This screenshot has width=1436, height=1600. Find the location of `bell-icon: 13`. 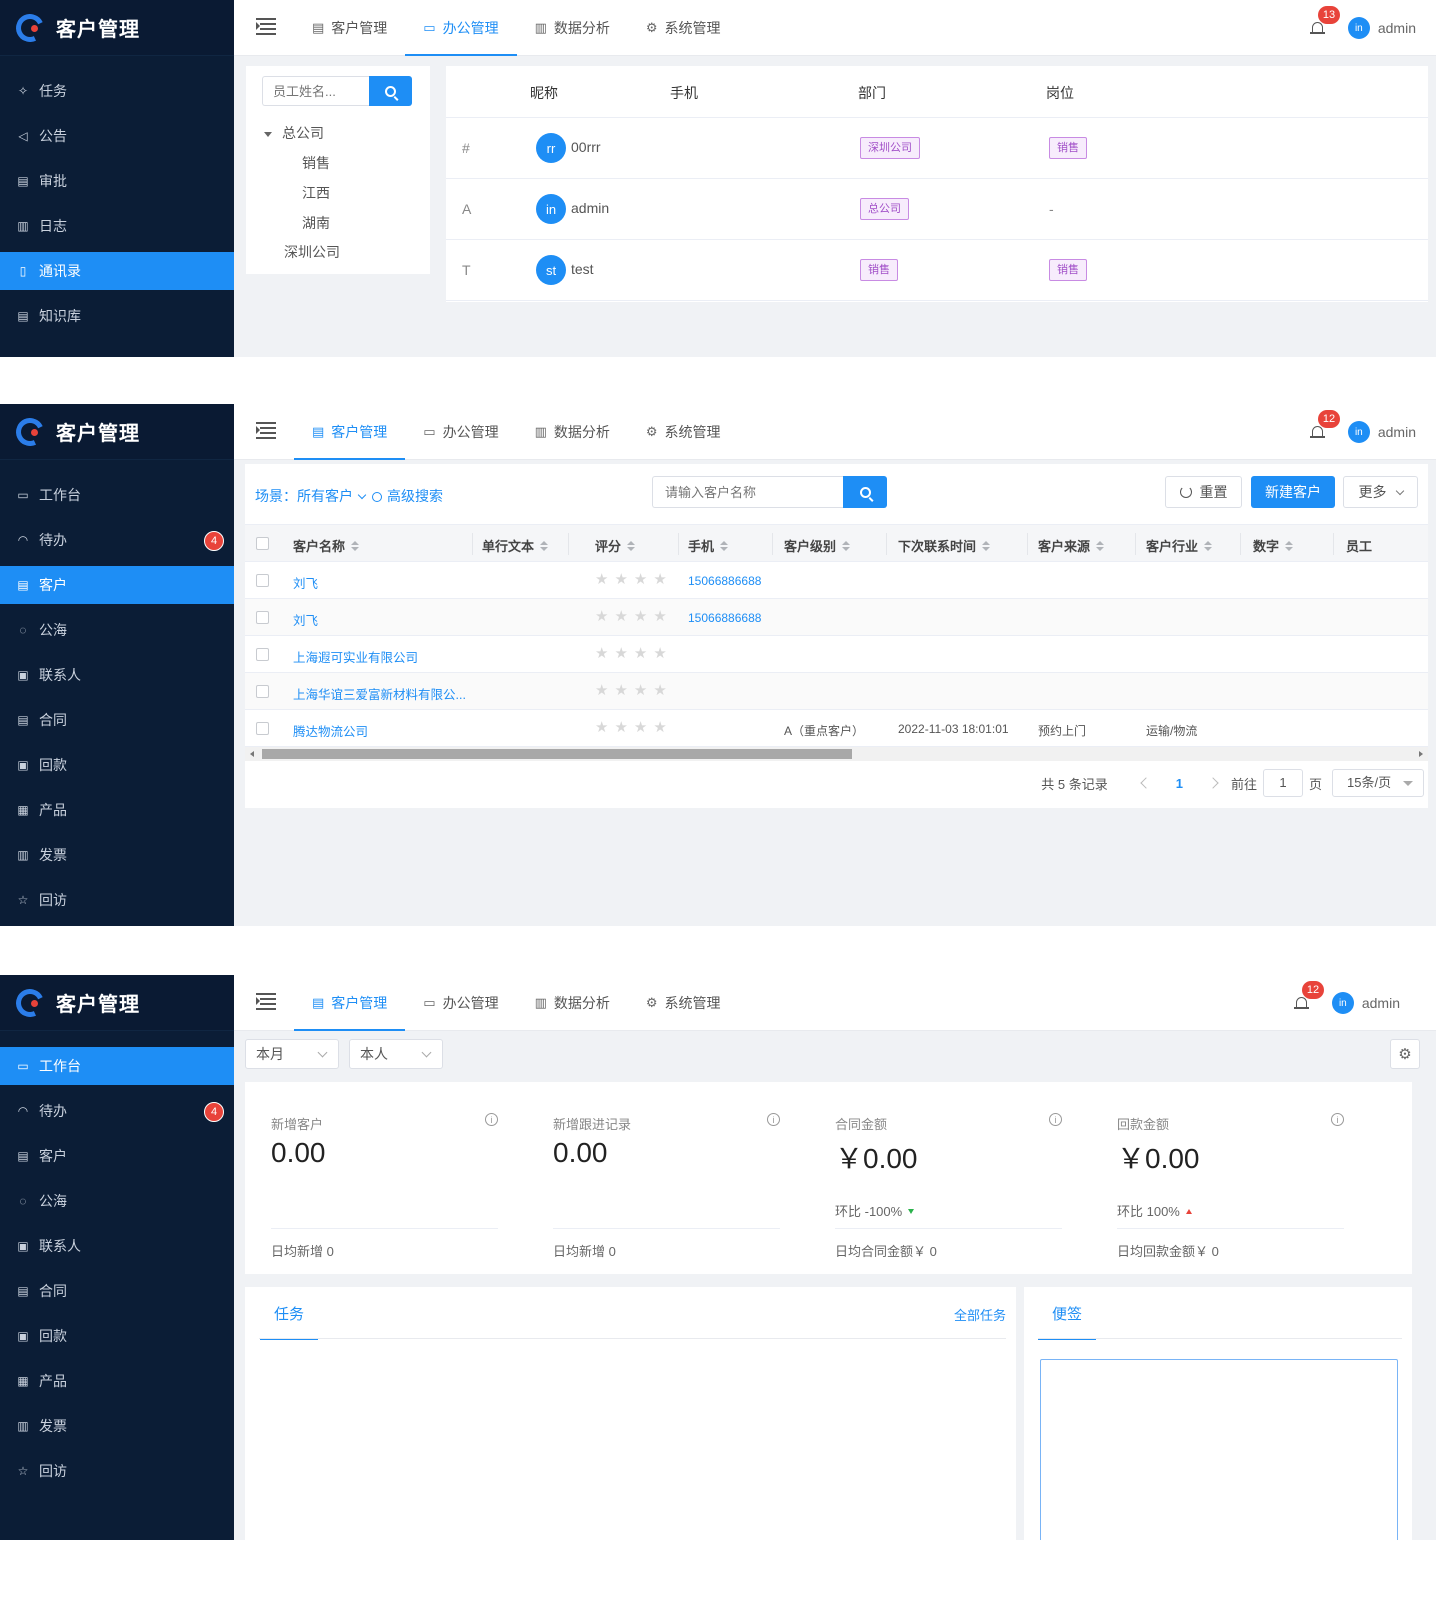

bell-icon: 13 is located at coordinates (1324, 22).